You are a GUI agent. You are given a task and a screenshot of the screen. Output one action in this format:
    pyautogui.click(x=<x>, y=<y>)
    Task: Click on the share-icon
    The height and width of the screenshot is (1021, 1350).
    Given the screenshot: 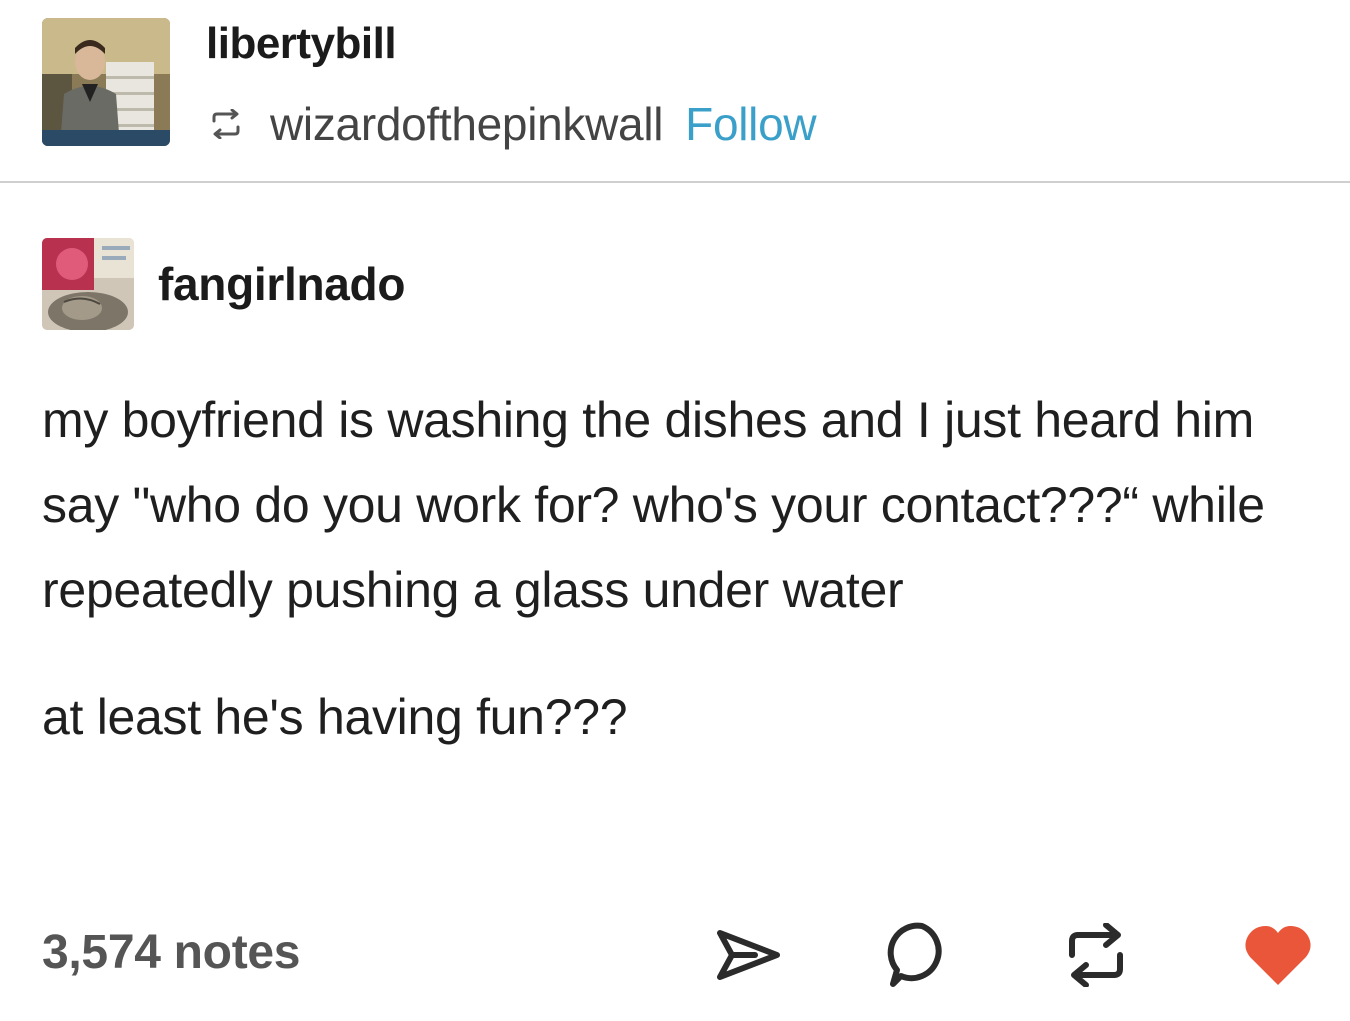 What is the action you would take?
    pyautogui.click(x=748, y=955)
    